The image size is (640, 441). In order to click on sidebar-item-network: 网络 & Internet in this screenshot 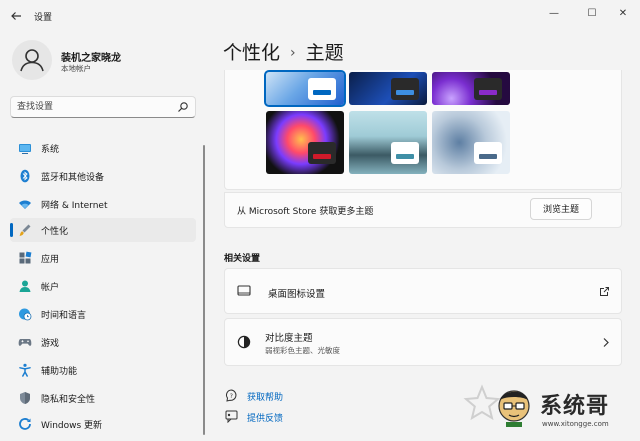, I will do `click(103, 204)`.